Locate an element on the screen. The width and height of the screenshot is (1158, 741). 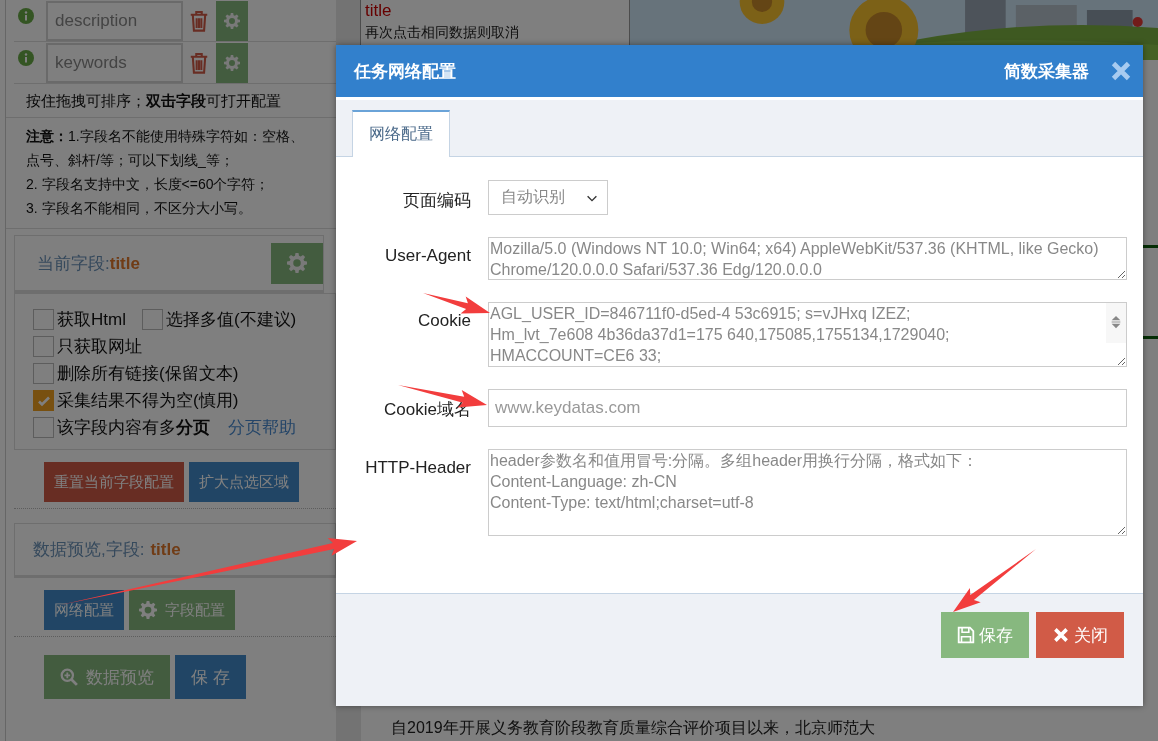
field-label: HTTP-Header is located at coordinates (418, 468).